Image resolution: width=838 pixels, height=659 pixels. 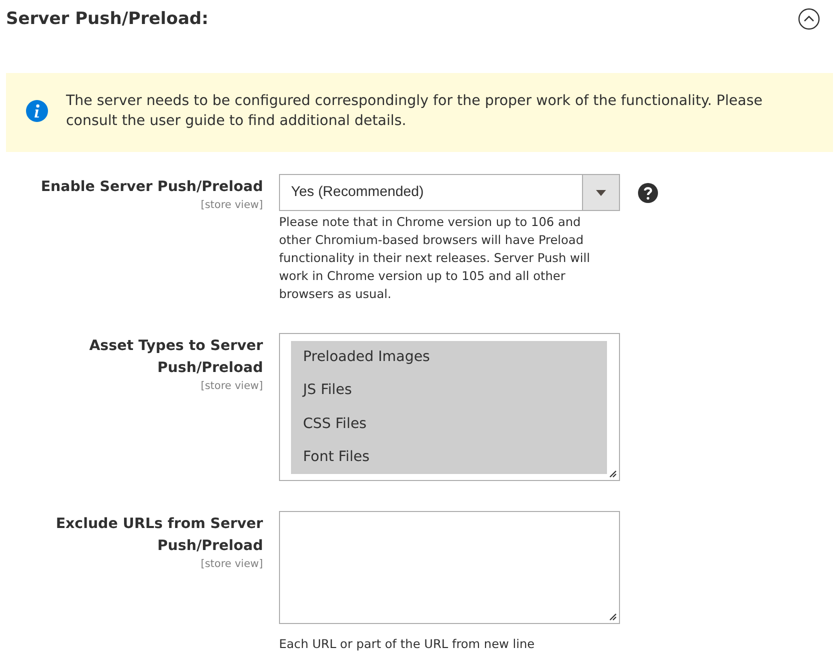 What do you see at coordinates (601, 193) in the screenshot?
I see `caret-icon` at bounding box center [601, 193].